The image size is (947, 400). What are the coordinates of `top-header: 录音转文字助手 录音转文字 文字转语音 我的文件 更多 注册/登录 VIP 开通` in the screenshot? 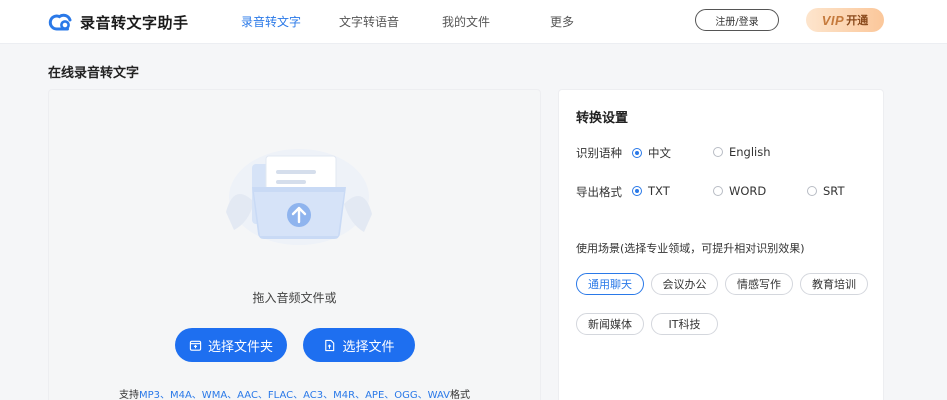 It's located at (473, 22).